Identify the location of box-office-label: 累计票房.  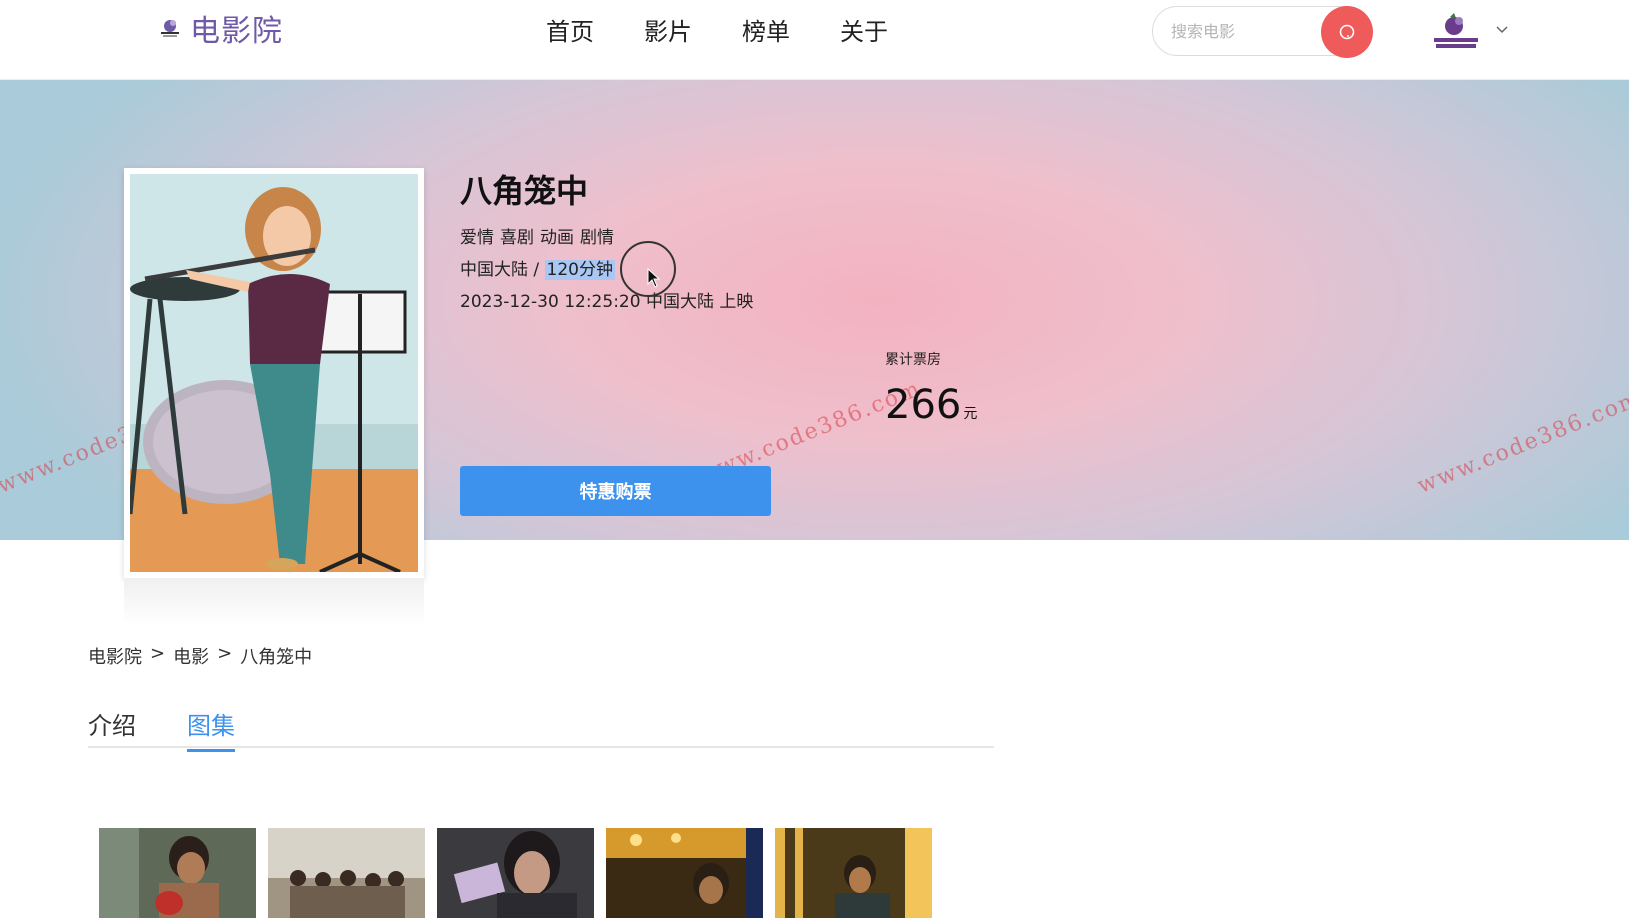
(913, 360).